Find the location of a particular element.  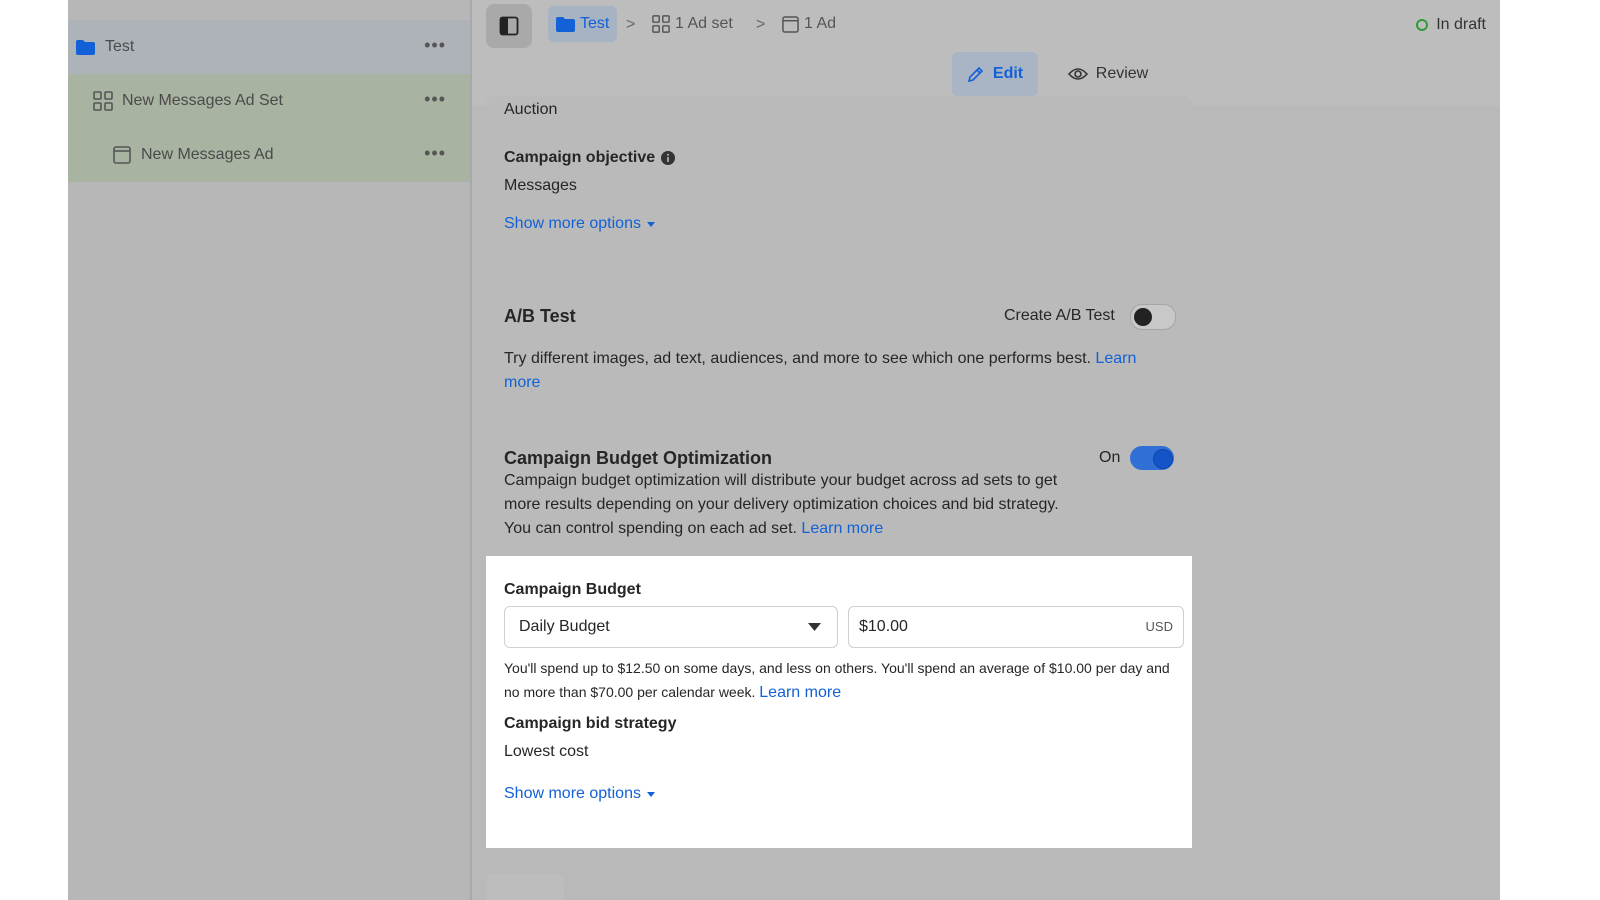

toggle-sidebar-button is located at coordinates (509, 26).